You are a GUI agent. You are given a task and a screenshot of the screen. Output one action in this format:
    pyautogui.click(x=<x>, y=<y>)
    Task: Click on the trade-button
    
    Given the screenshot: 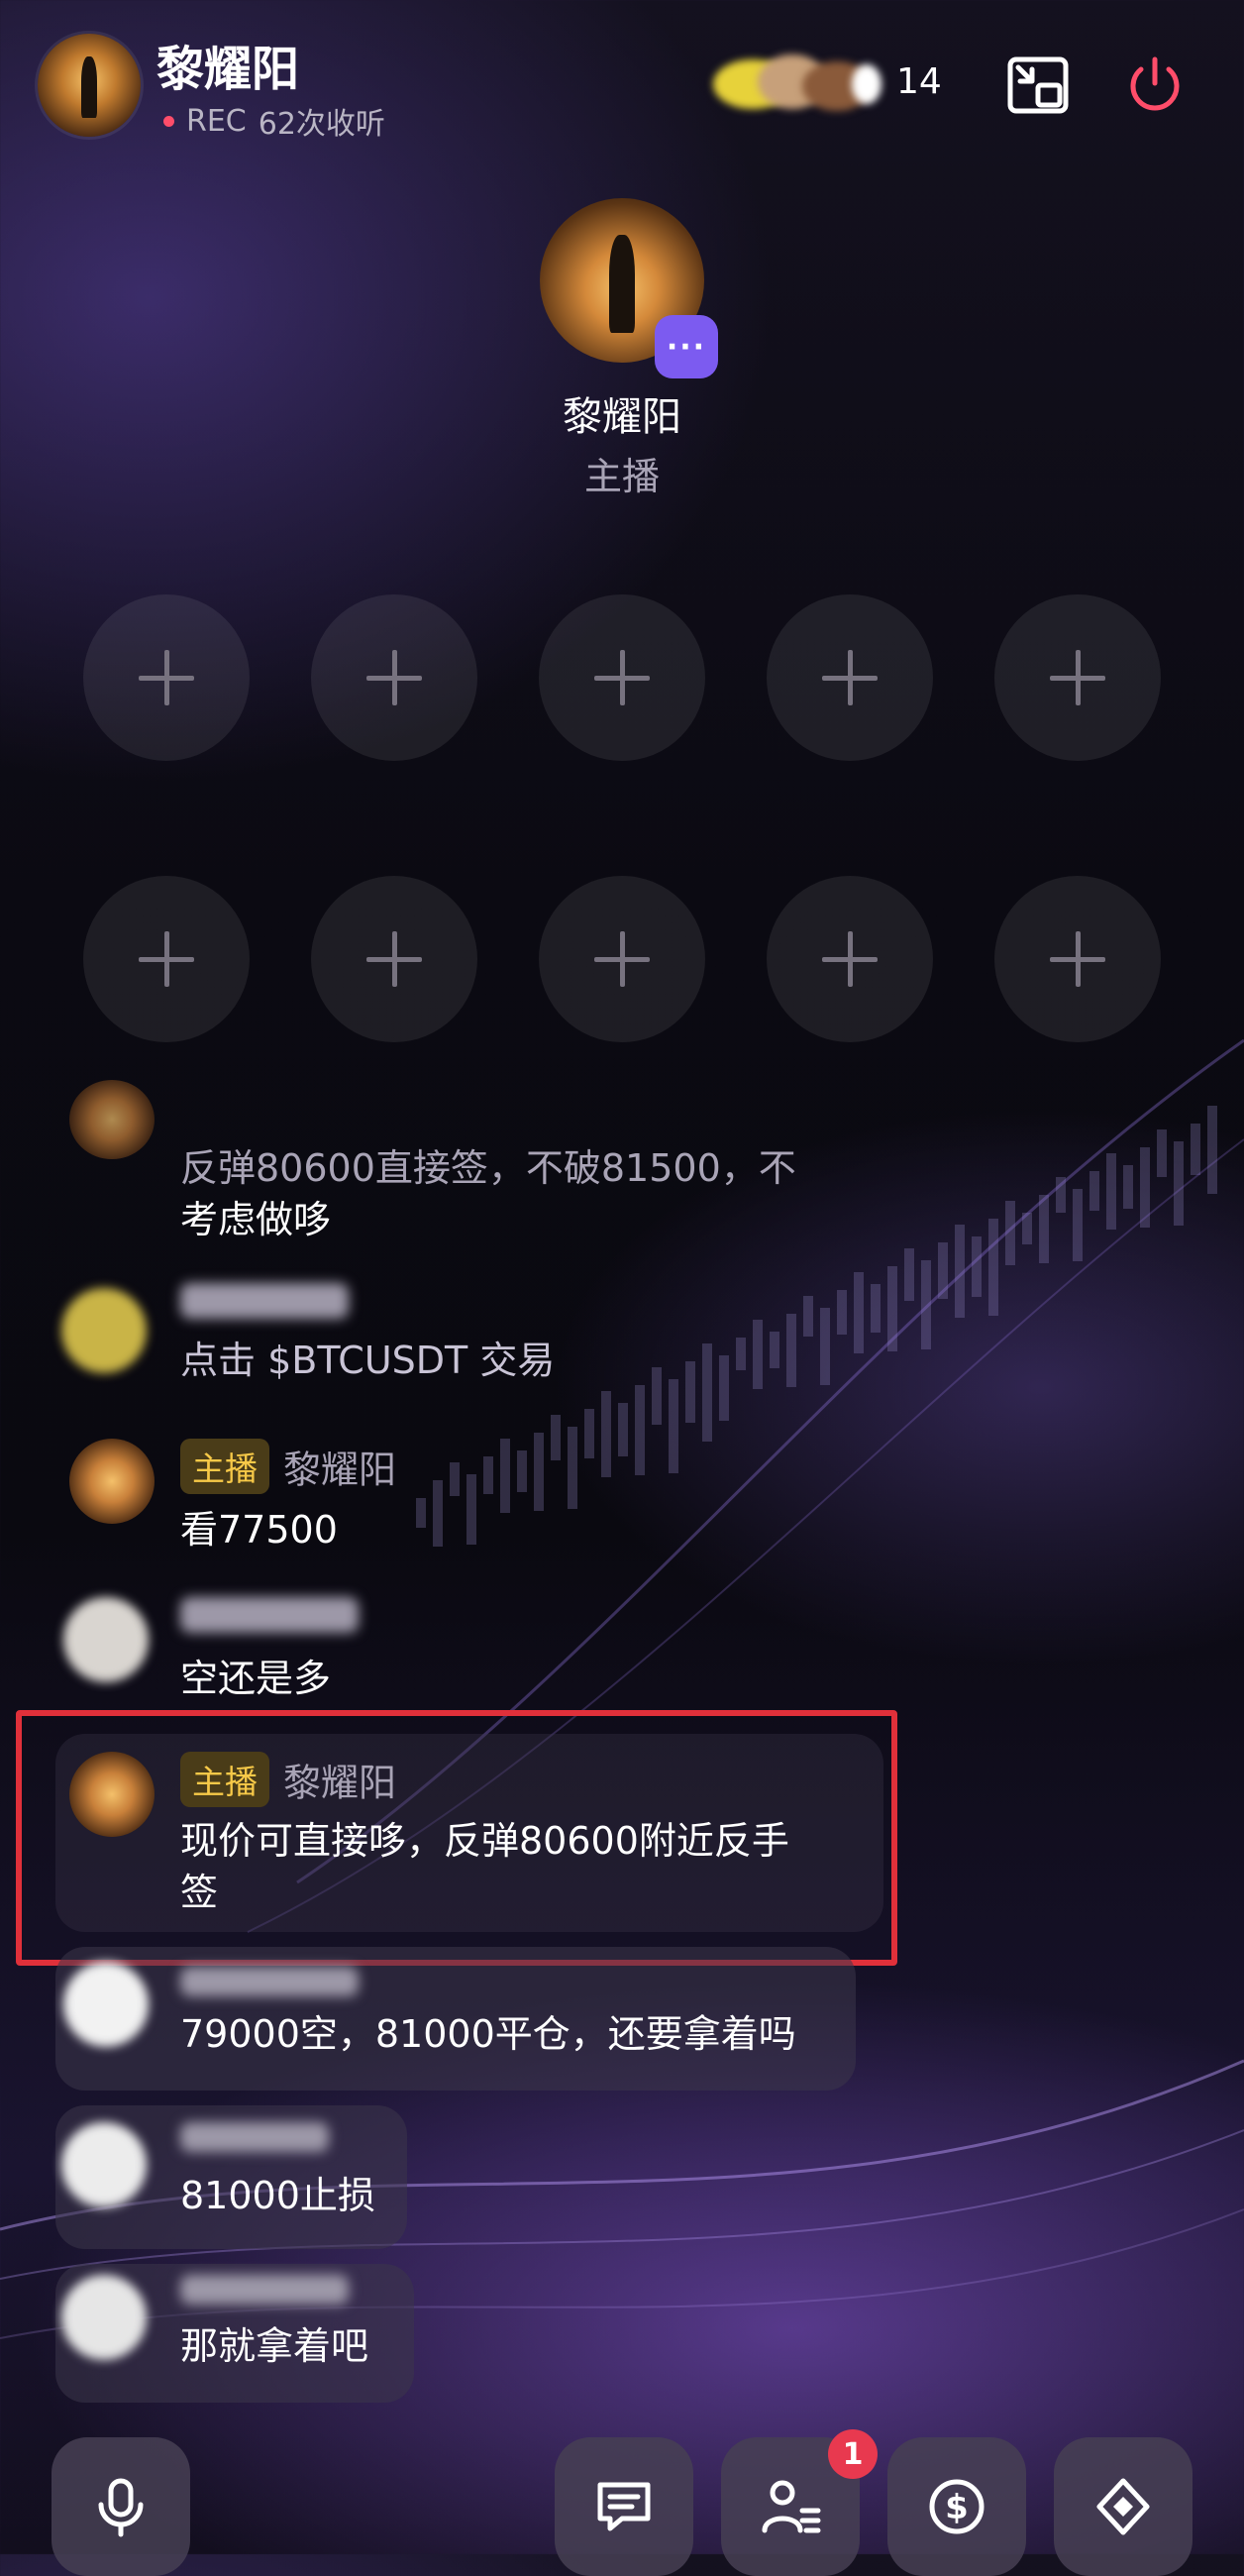 What is the action you would take?
    pyautogui.click(x=1123, y=2507)
    